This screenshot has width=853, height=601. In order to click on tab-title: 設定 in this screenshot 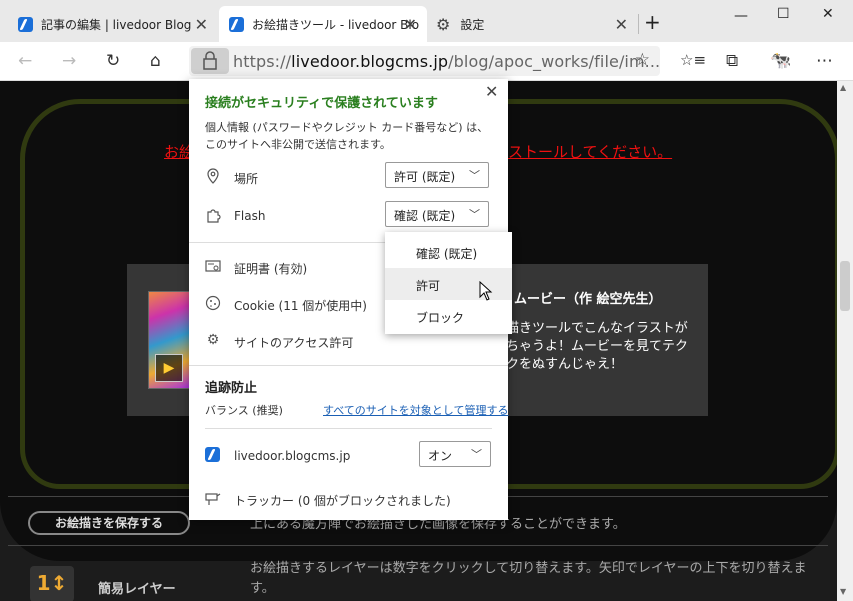, I will do `click(472, 24)`.